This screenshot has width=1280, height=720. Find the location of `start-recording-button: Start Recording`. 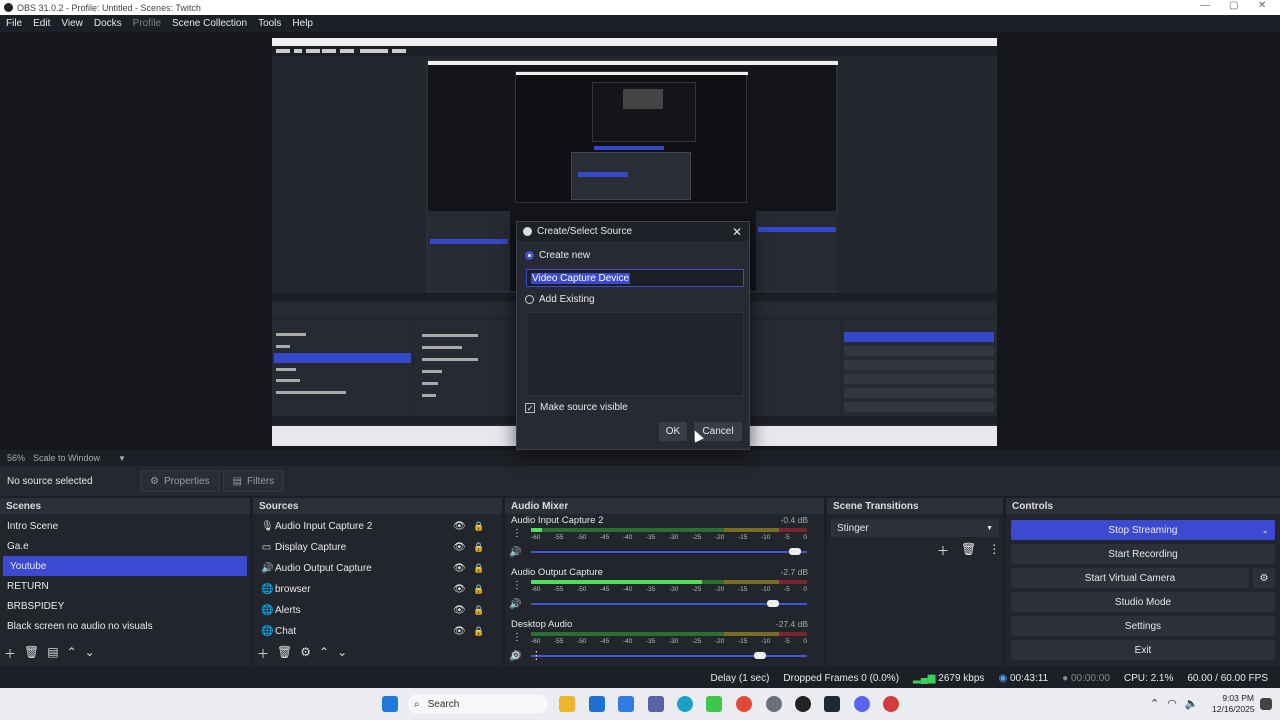

start-recording-button: Start Recording is located at coordinates (1143, 554).